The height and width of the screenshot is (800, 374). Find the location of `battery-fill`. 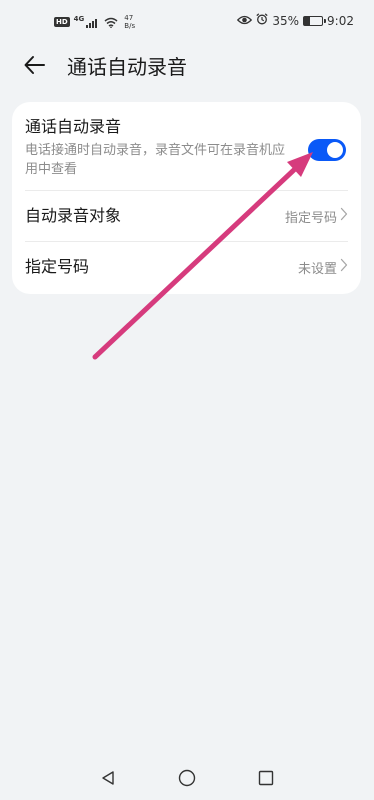

battery-fill is located at coordinates (307, 20).